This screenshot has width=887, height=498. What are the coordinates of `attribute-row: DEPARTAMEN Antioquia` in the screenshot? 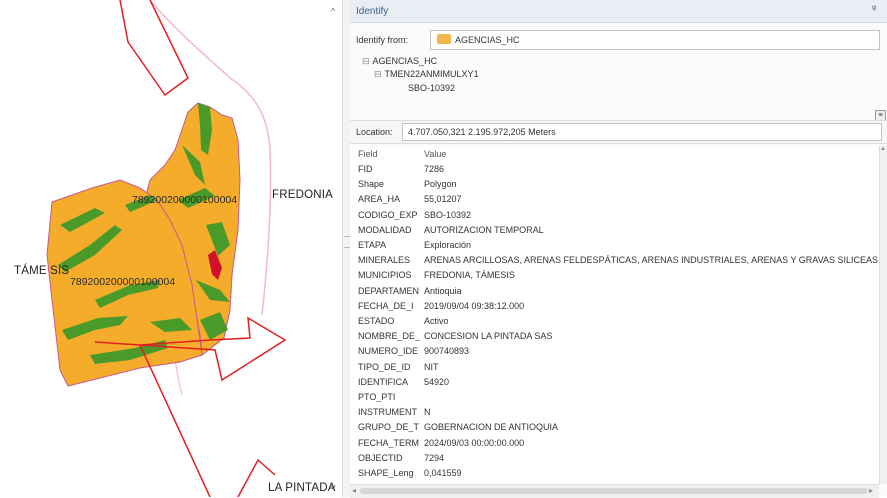 It's located at (614, 292).